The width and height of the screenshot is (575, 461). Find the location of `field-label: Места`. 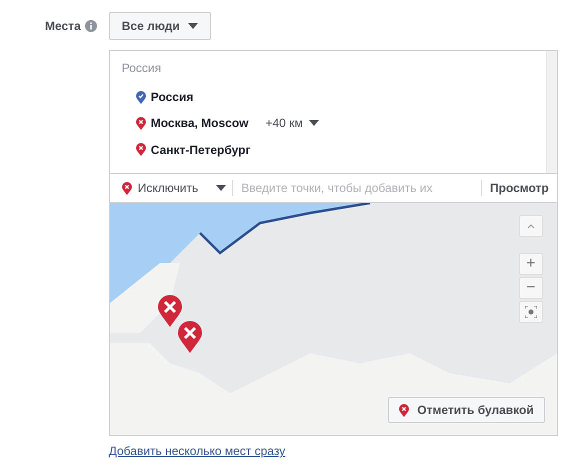

field-label: Места is located at coordinates (63, 26).